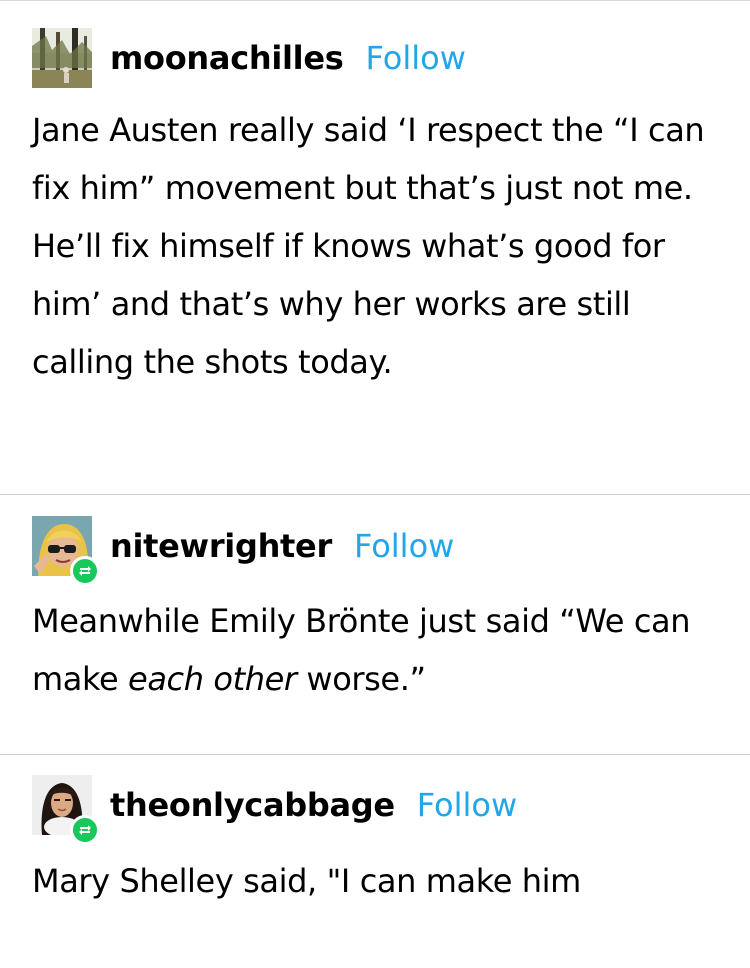 This screenshot has height=968, width=750. I want to click on post-header: nitewrighter Follow, so click(243, 551).